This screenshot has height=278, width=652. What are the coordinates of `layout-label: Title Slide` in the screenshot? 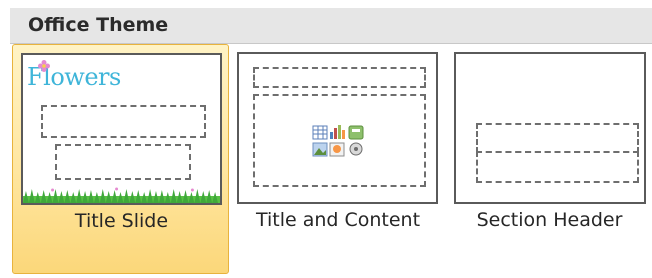 It's located at (121, 221).